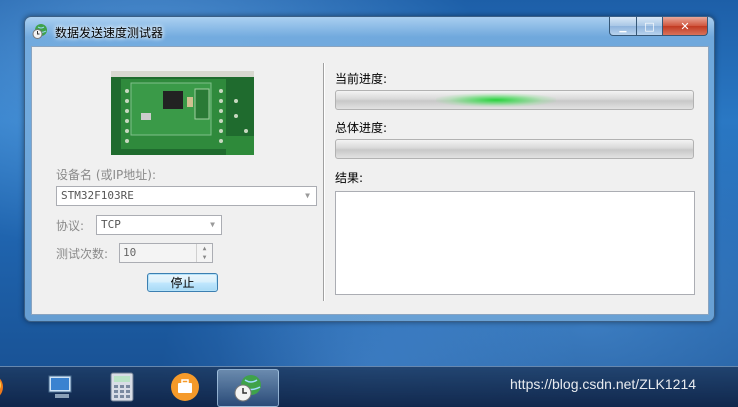 Image resolution: width=738 pixels, height=407 pixels. I want to click on device-name-label: 设备名 (或IP地址):, so click(106, 175).